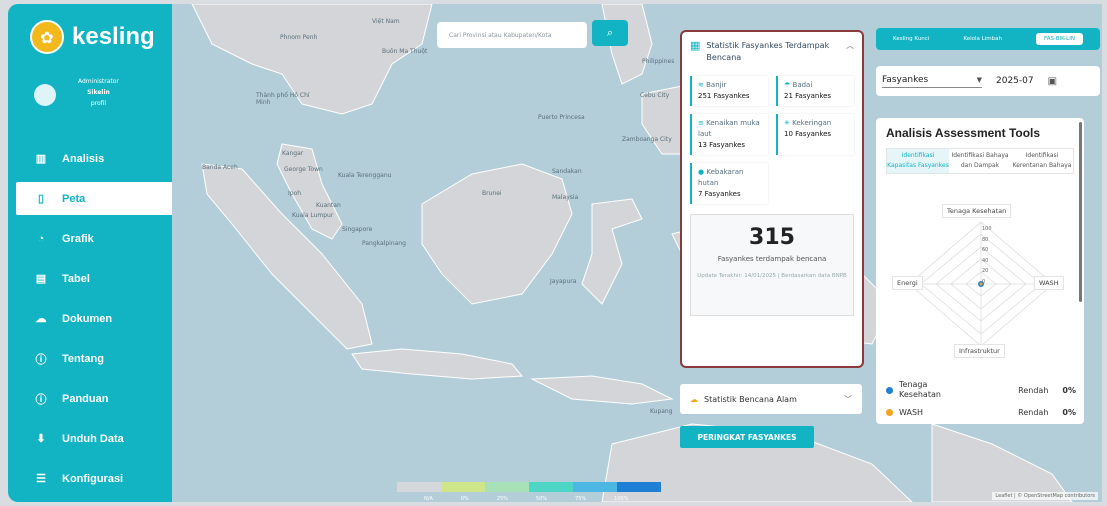 The width and height of the screenshot is (1107, 506). I want to click on radar-tick: 100, so click(987, 229).